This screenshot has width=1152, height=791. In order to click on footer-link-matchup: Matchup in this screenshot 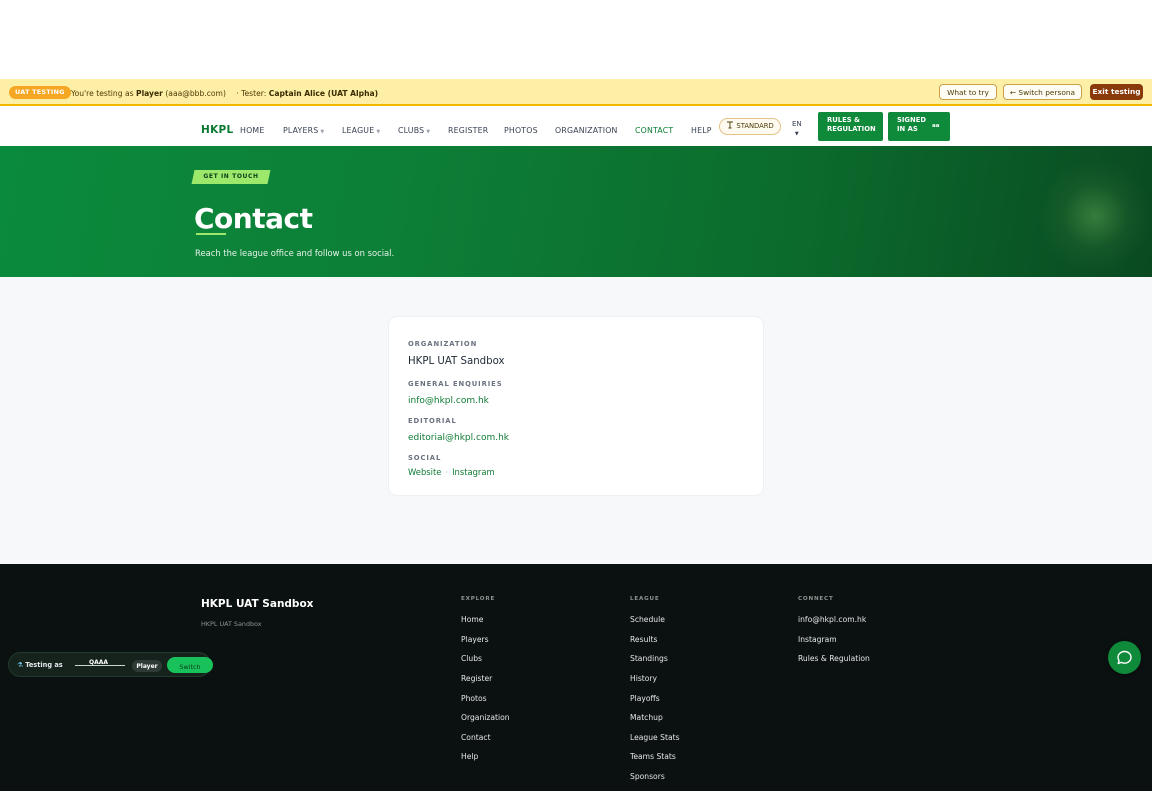, I will do `click(646, 717)`.